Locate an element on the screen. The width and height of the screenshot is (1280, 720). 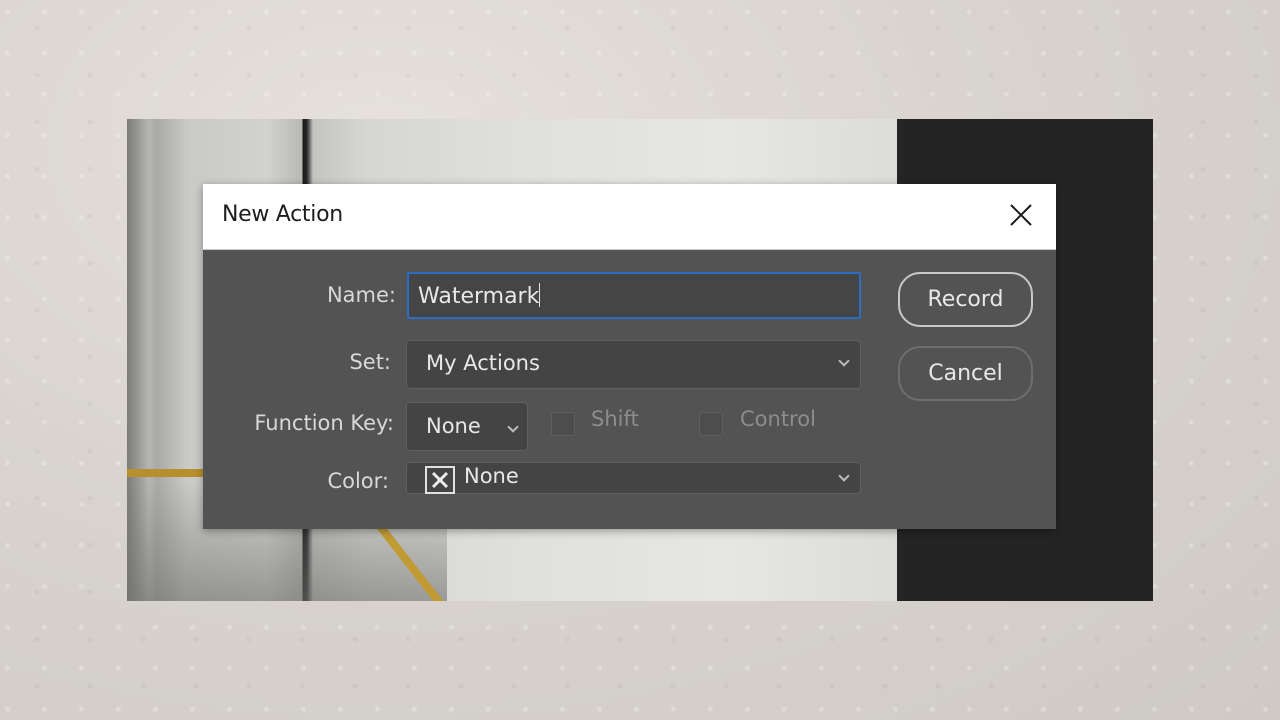
dialog-title: New Action is located at coordinates (282, 214).